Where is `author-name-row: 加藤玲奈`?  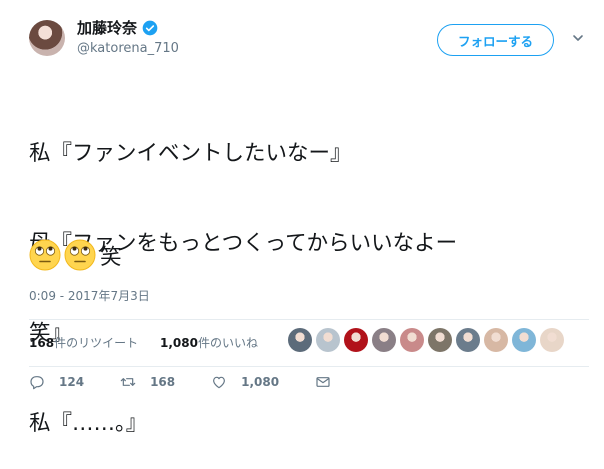 author-name-row: 加藤玲奈 is located at coordinates (117, 27).